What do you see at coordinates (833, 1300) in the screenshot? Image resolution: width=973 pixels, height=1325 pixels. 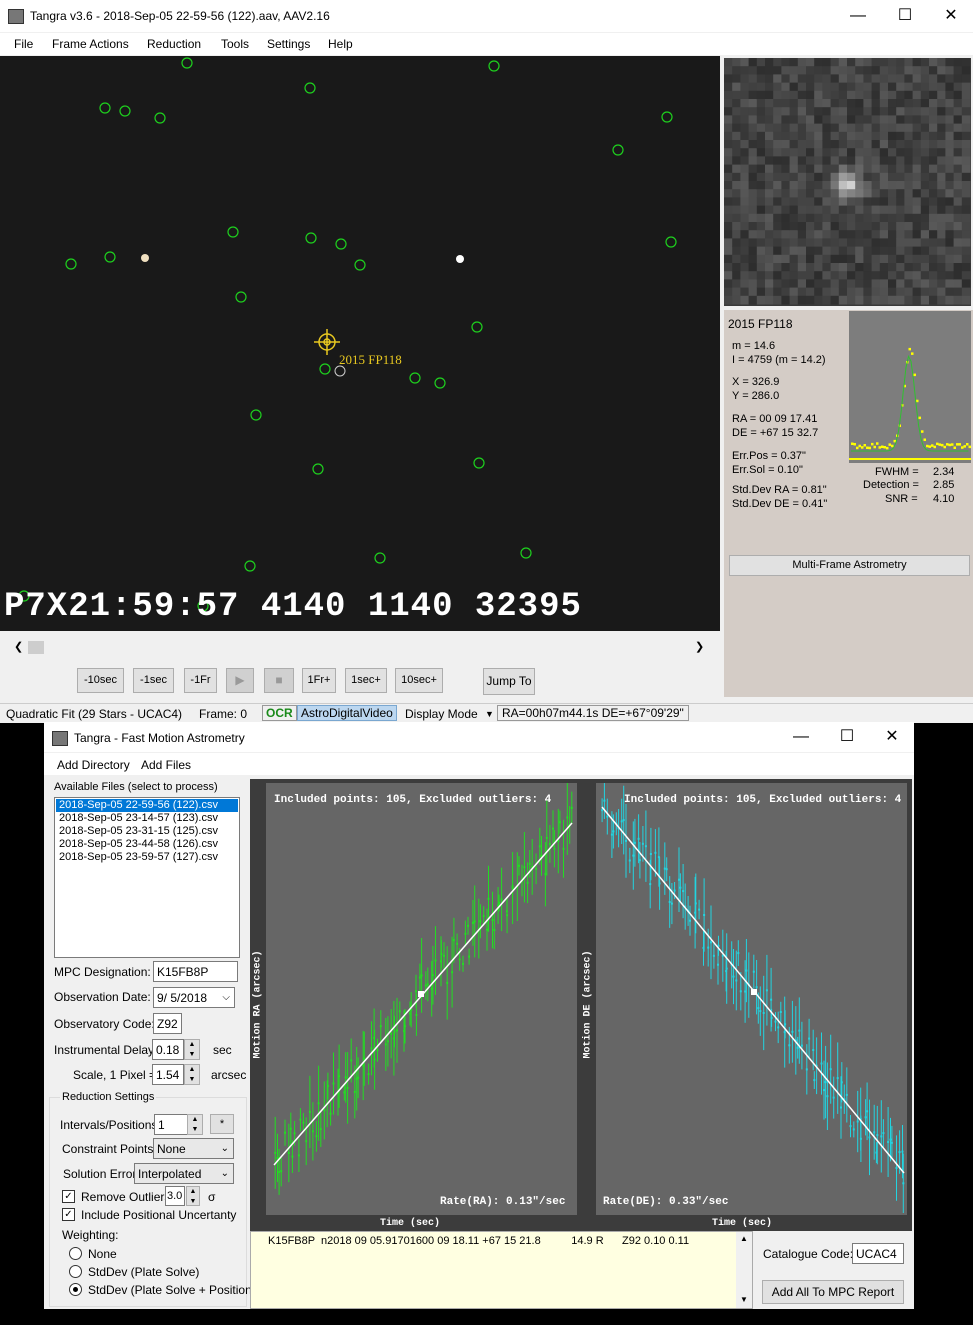 I see `add-all-mpc-report-button: Add All To MPC Report File` at bounding box center [833, 1300].